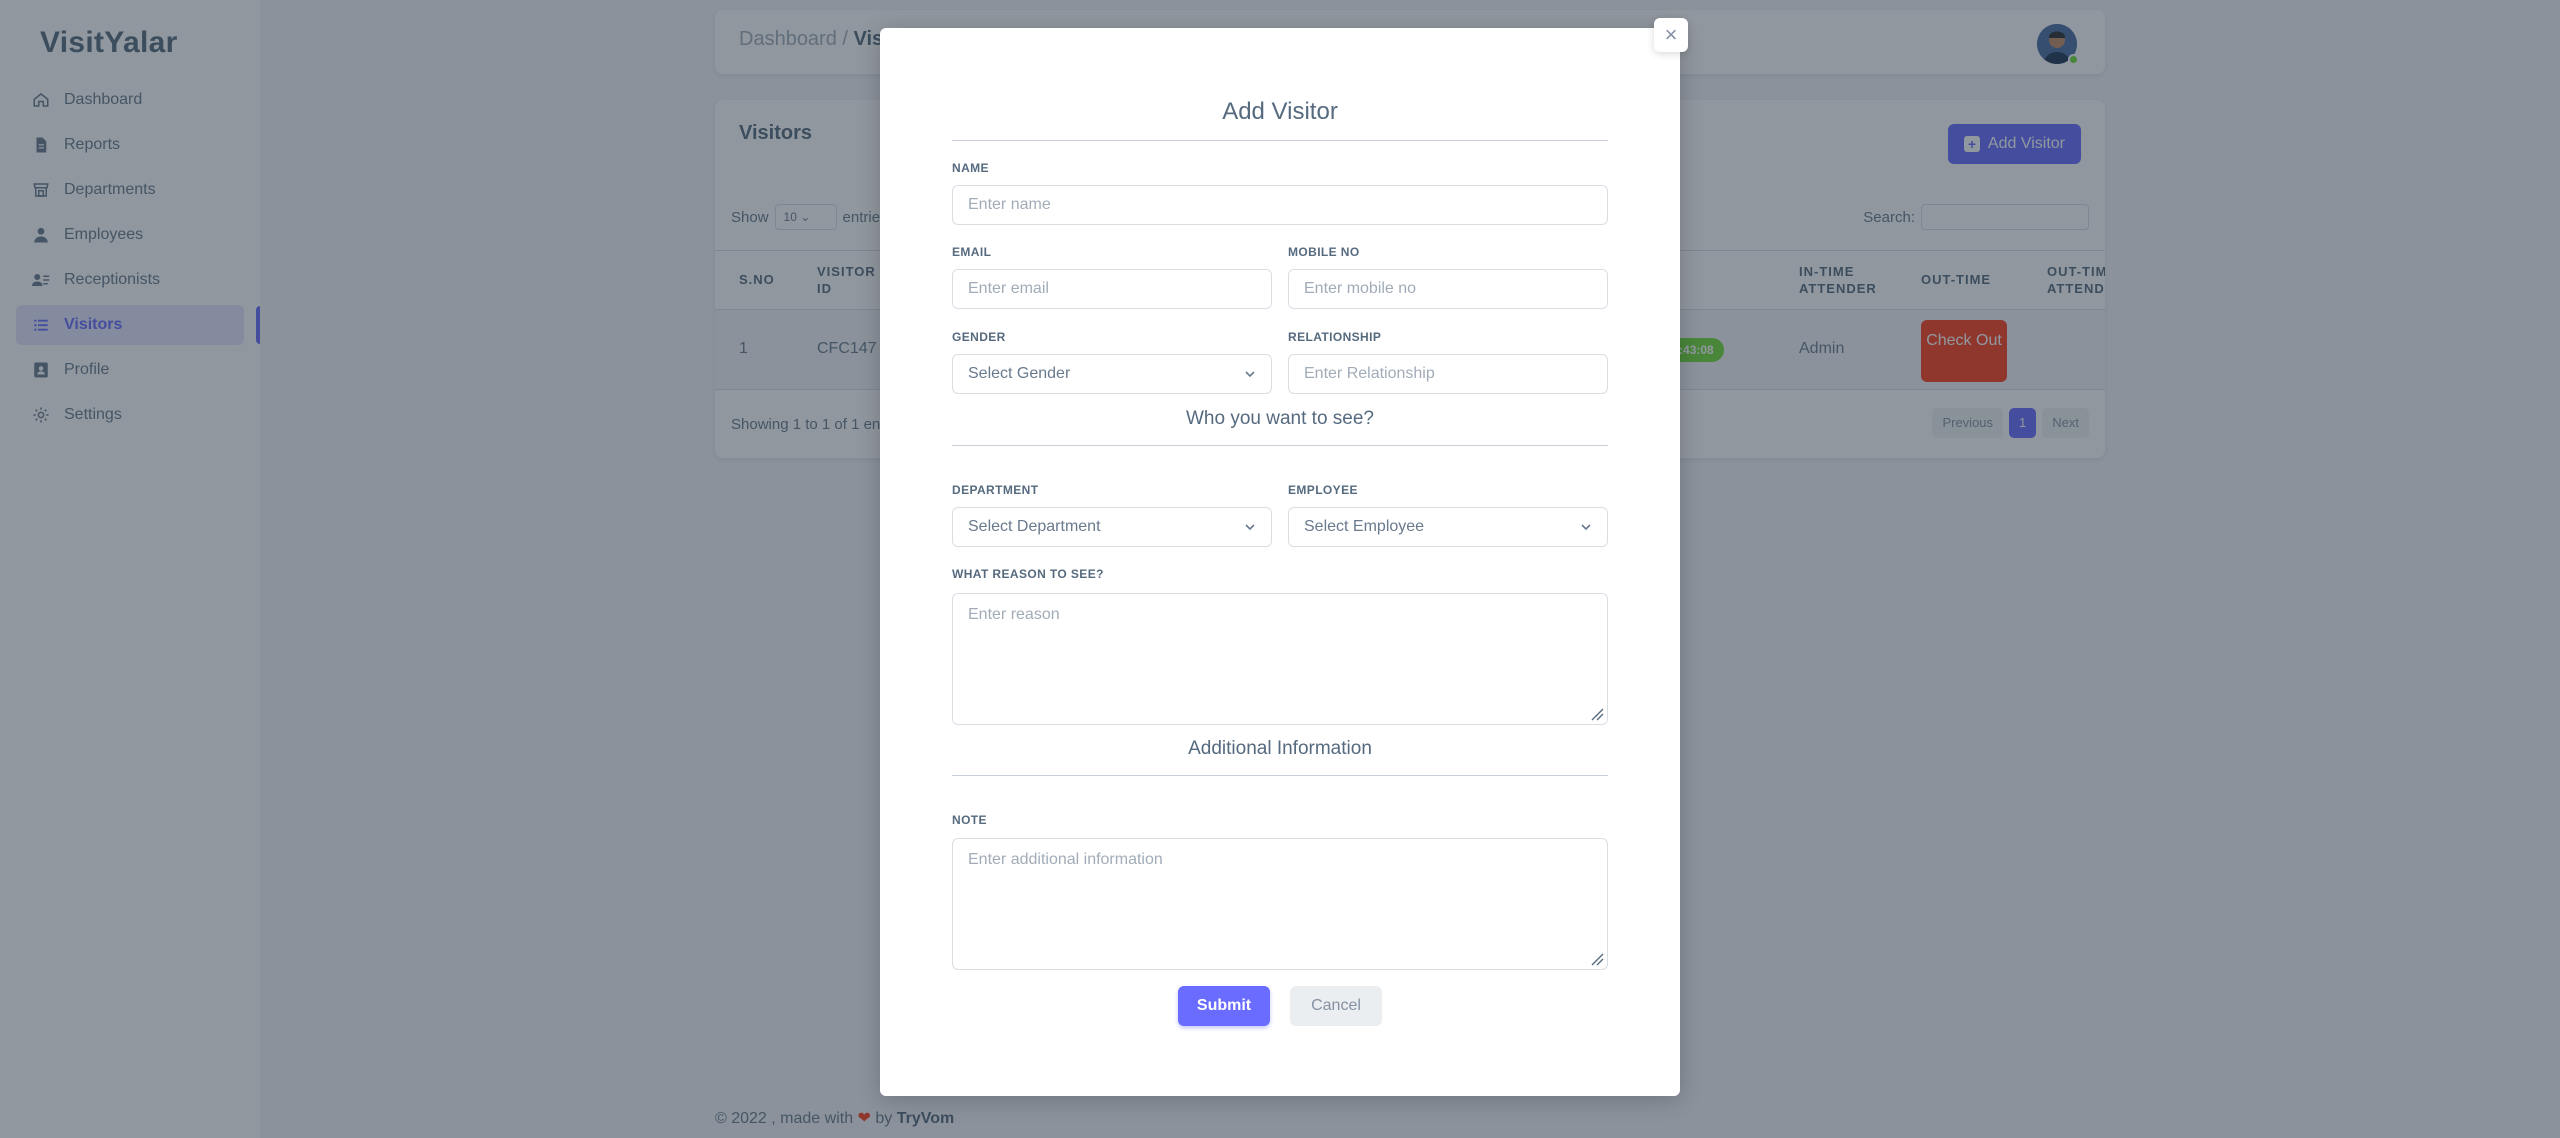 Image resolution: width=2560 pixels, height=1138 pixels. I want to click on name-input: Enter name, so click(1280, 205).